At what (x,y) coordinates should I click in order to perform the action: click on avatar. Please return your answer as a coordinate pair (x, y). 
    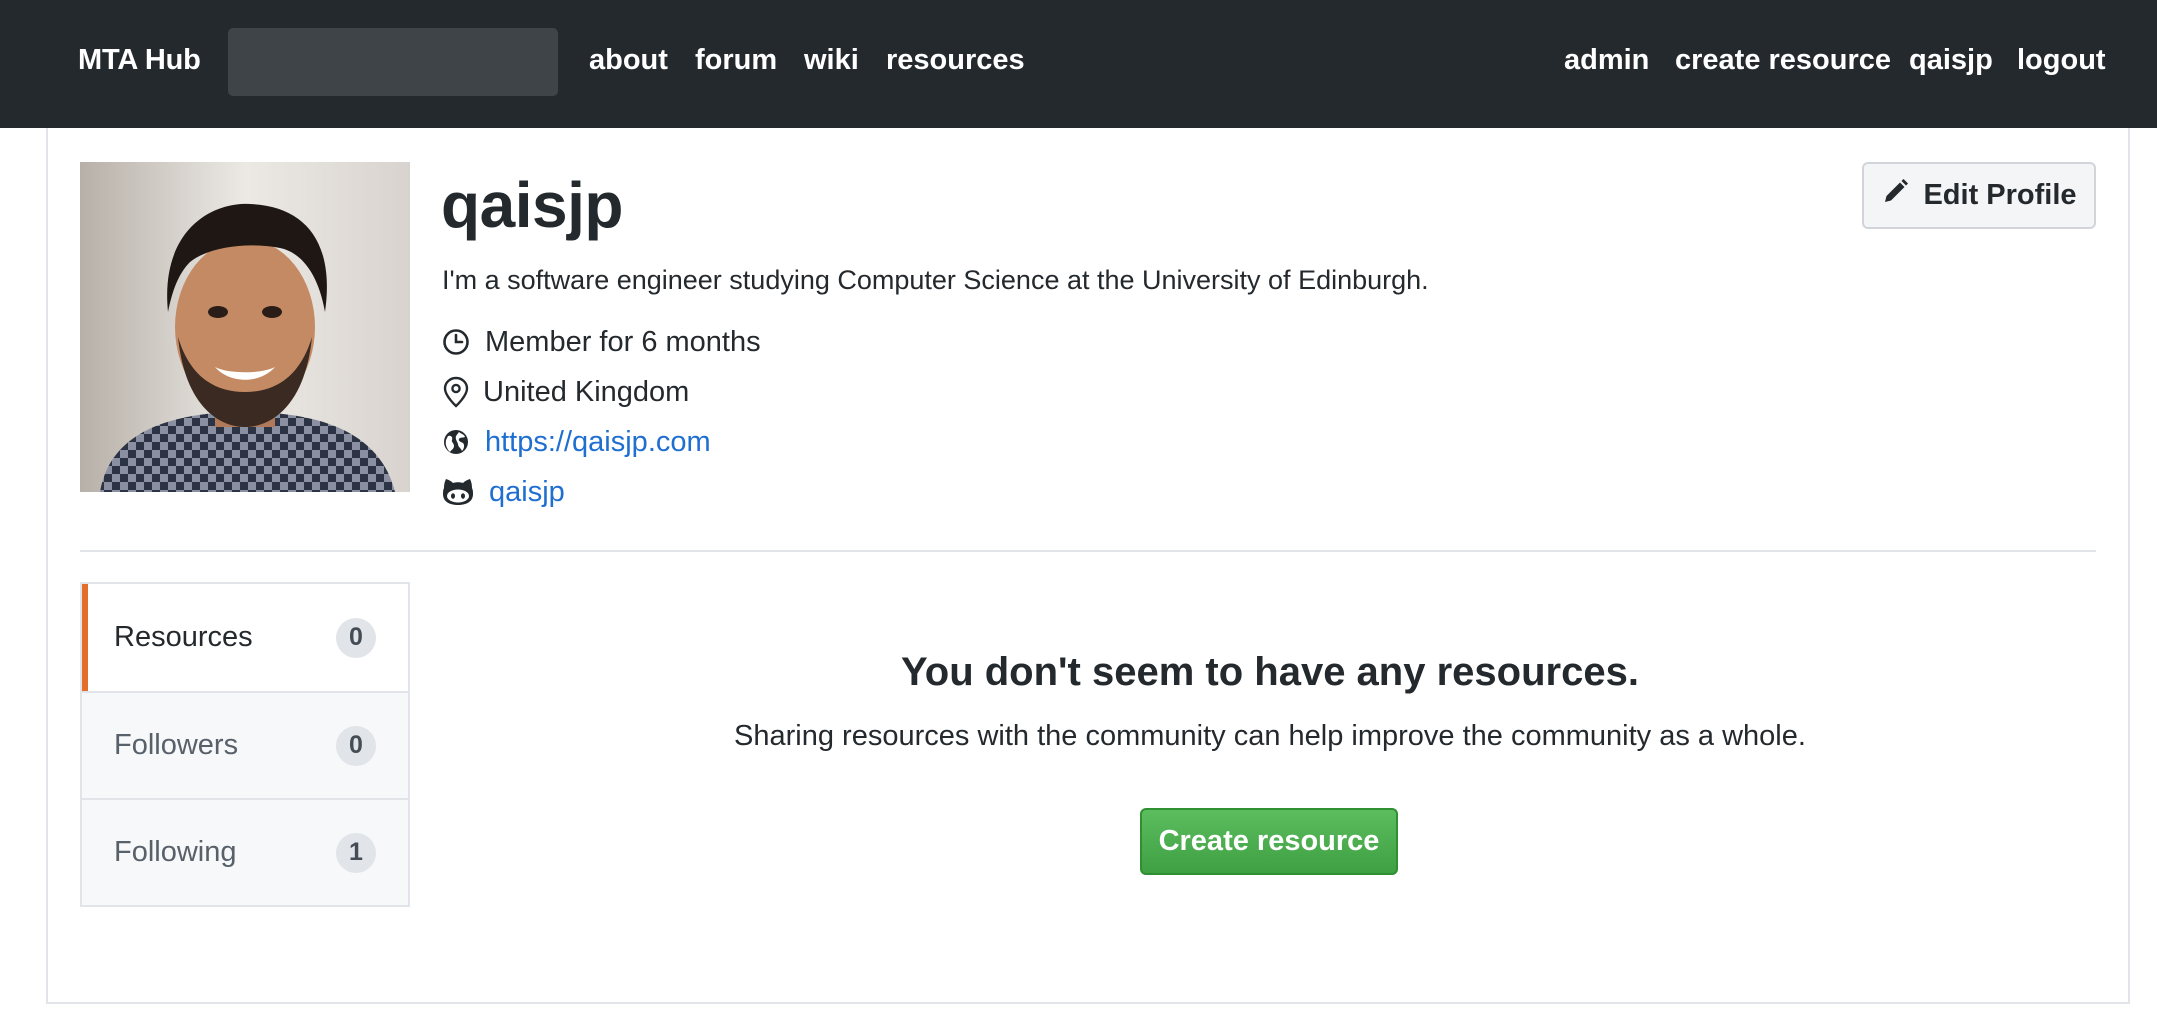
    Looking at the image, I should click on (245, 327).